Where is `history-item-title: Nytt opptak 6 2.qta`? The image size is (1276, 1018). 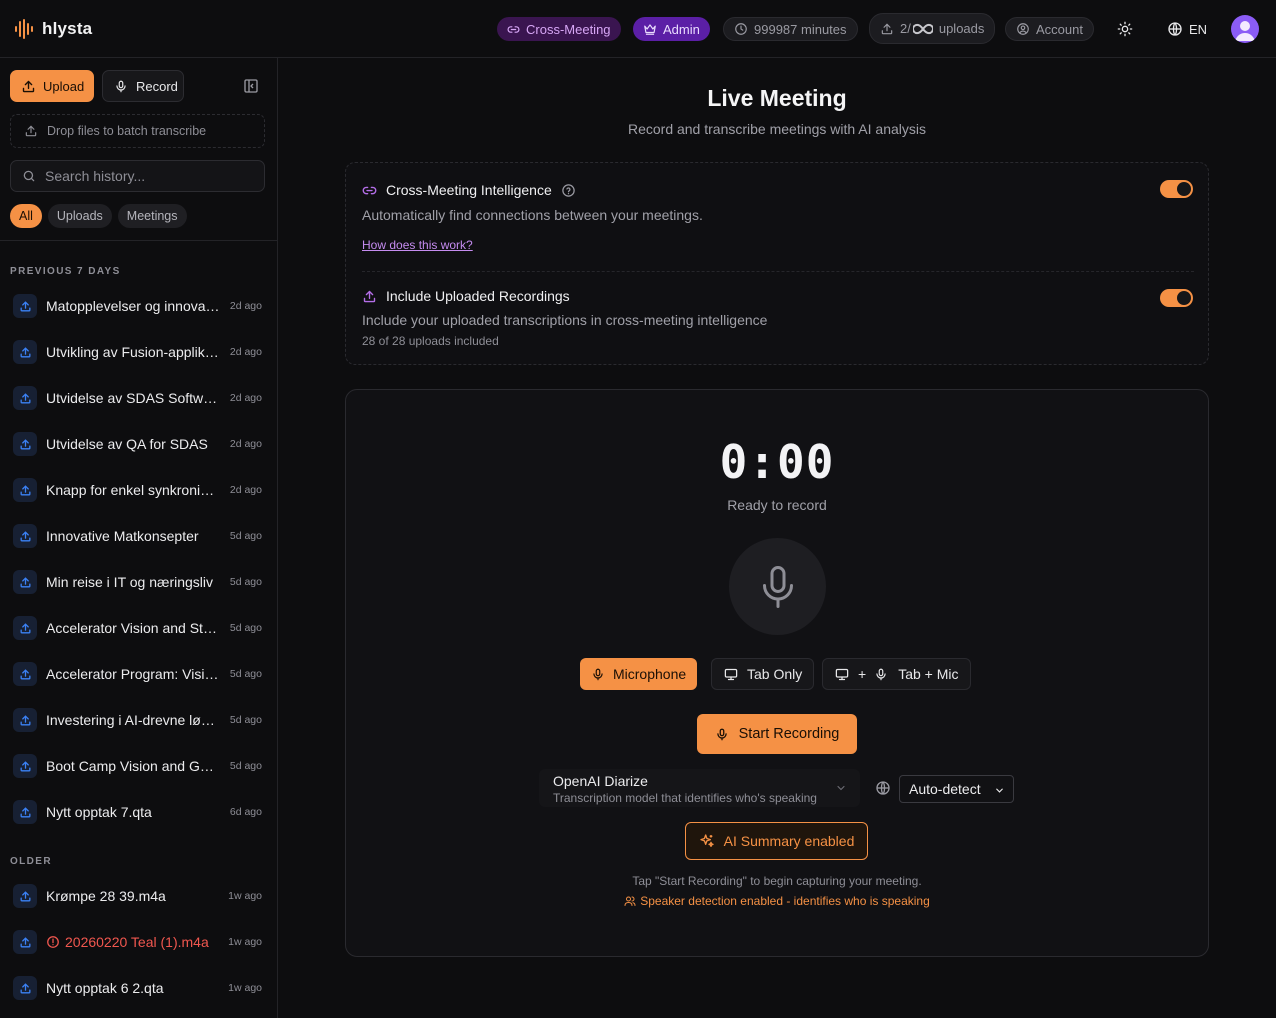 history-item-title: Nytt opptak 6 2.qta is located at coordinates (105, 988).